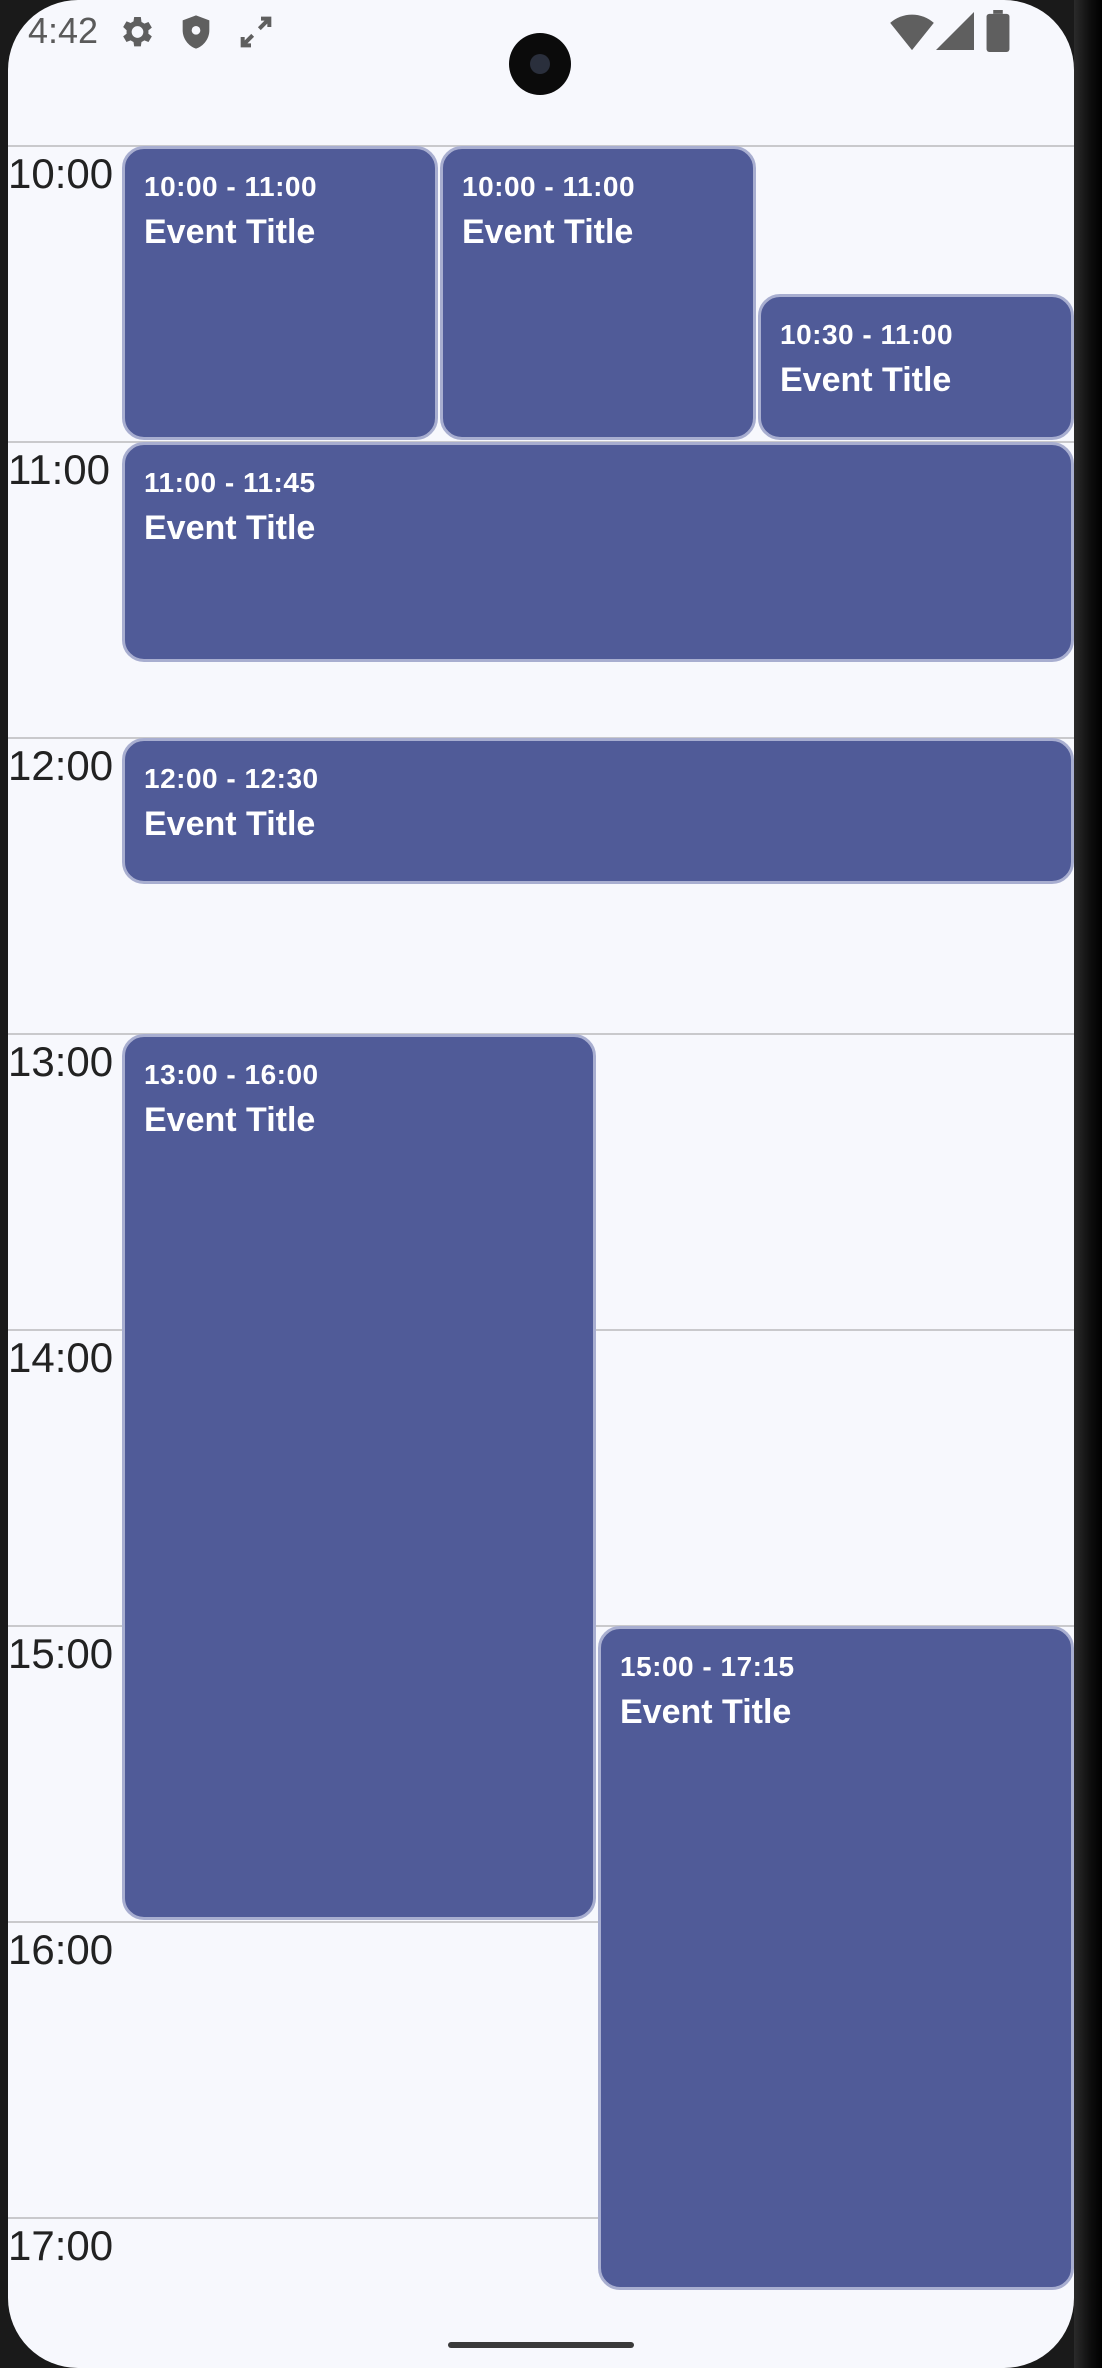  I want to click on event-card: 11:00 - 11:45 Event Title, so click(598, 552).